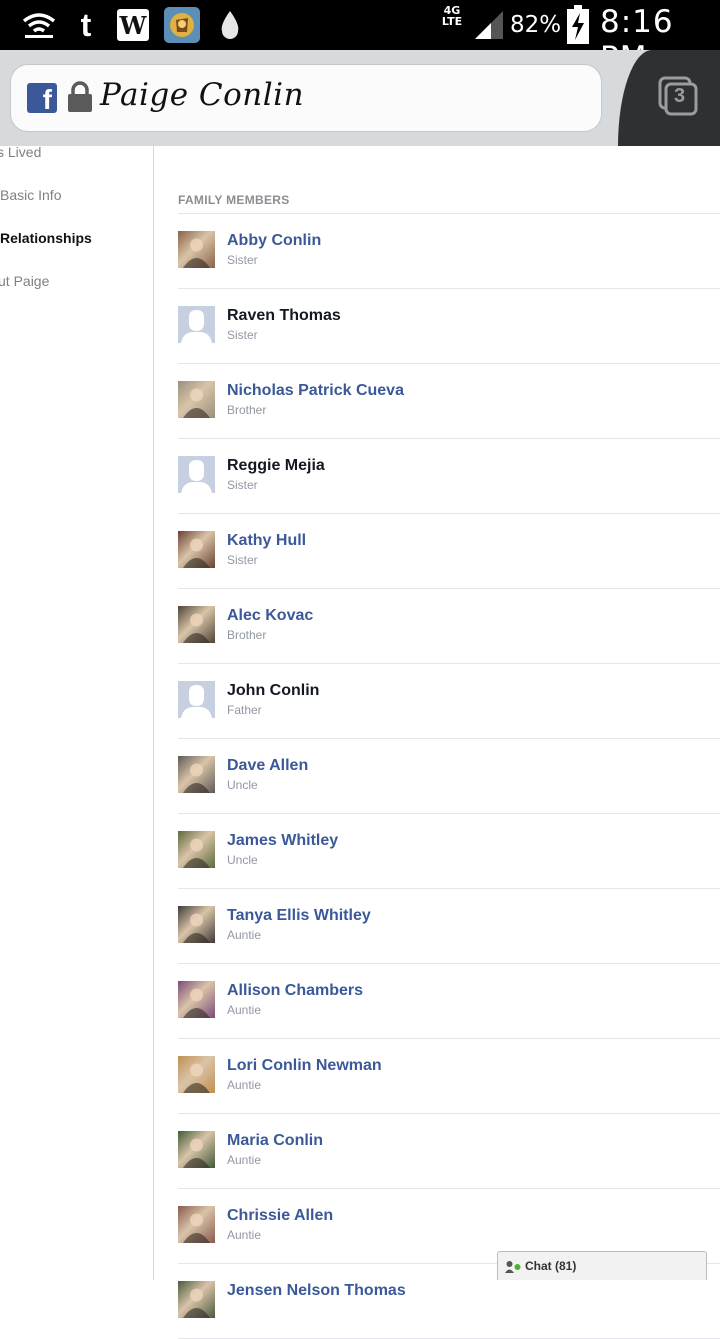 The width and height of the screenshot is (720, 1339). What do you see at coordinates (449, 1151) in the screenshot?
I see `family-member-row: Maria Conlin Auntie` at bounding box center [449, 1151].